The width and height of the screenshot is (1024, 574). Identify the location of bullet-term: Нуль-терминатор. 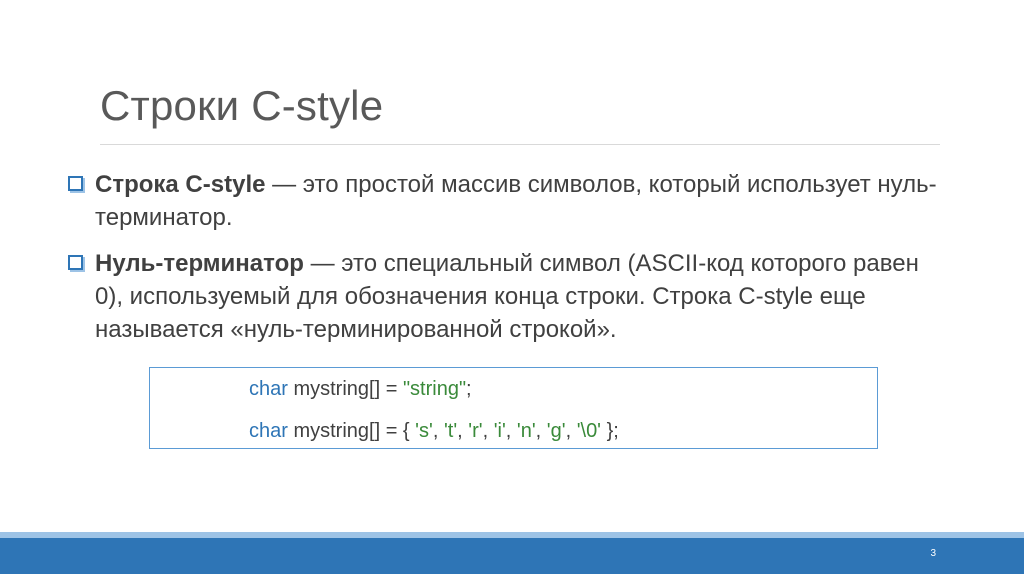
(199, 263).